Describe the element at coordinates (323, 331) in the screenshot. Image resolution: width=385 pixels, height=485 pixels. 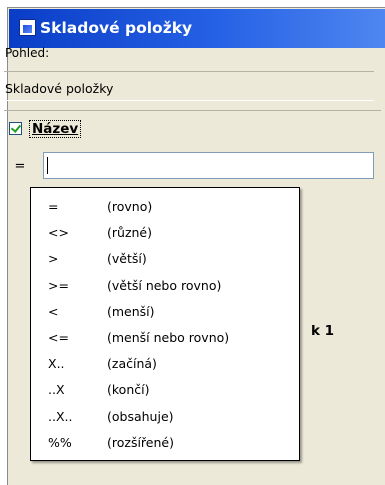
I see `background-label-partial: k 1` at that location.